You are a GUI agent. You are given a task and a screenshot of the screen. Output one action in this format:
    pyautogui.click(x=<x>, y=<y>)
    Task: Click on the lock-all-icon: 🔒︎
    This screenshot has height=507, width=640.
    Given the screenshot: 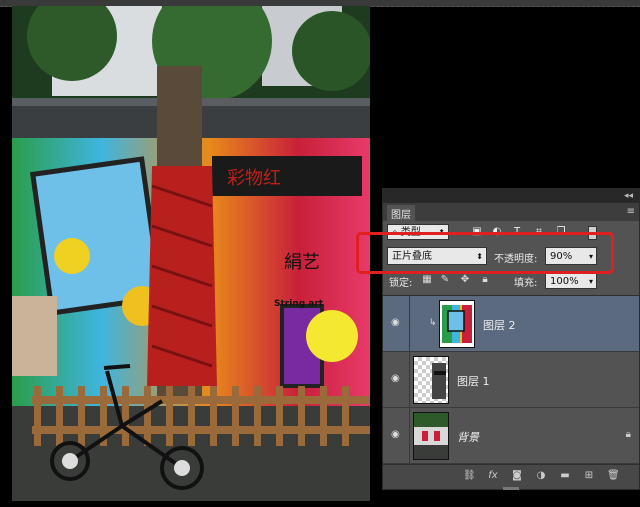 What is the action you would take?
    pyautogui.click(x=485, y=280)
    